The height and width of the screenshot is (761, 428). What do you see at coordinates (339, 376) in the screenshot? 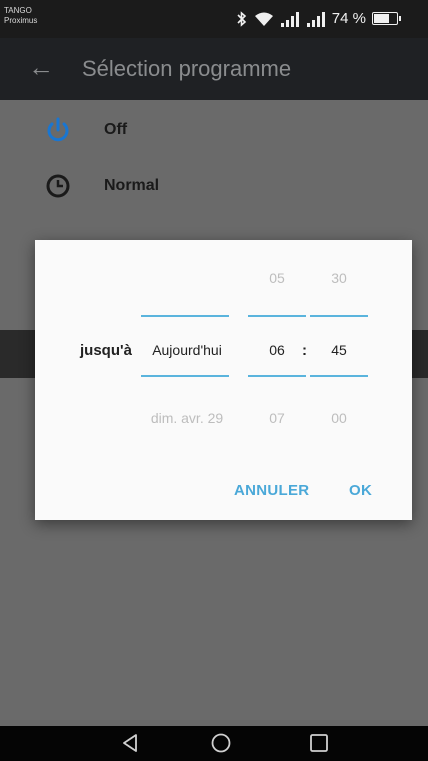
I see `minute-divider-bottom` at bounding box center [339, 376].